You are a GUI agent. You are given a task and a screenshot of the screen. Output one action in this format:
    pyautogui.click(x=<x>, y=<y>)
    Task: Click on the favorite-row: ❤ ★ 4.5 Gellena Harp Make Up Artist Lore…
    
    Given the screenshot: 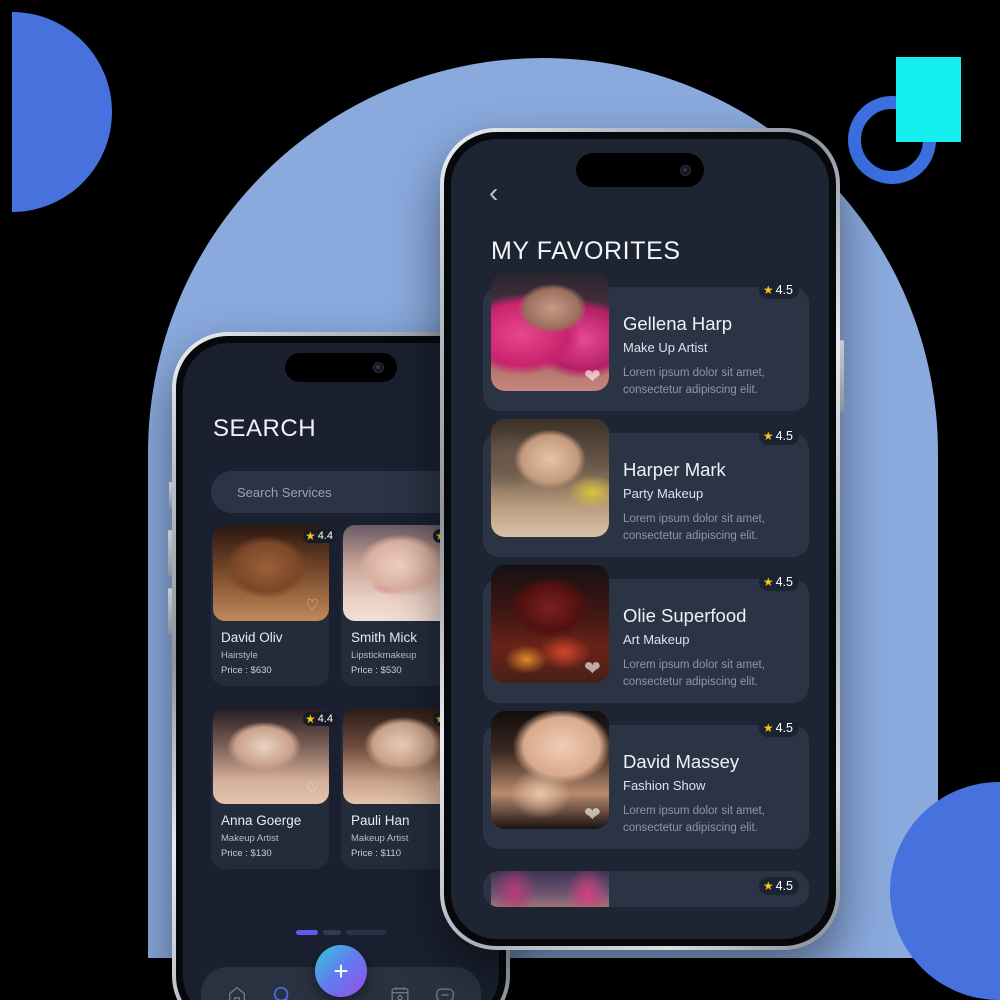 What is the action you would take?
    pyautogui.click(x=646, y=342)
    